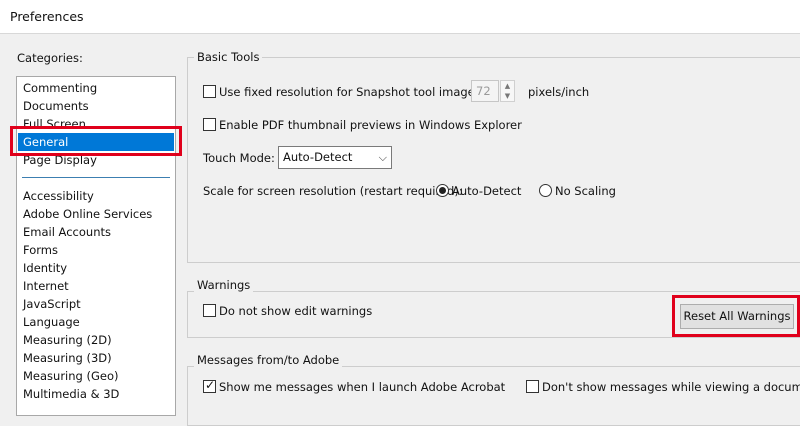  What do you see at coordinates (485, 91) in the screenshot?
I see `resolution-input: 72` at bounding box center [485, 91].